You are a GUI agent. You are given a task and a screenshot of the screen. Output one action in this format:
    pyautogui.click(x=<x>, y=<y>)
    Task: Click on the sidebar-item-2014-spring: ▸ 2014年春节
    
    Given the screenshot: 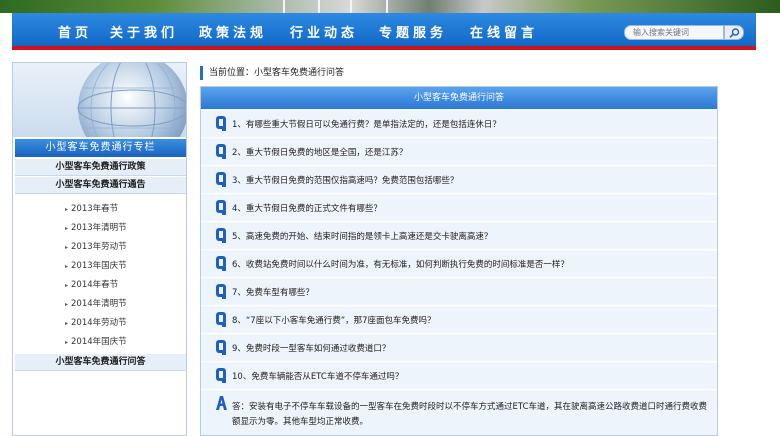 What is the action you would take?
    pyautogui.click(x=91, y=284)
    